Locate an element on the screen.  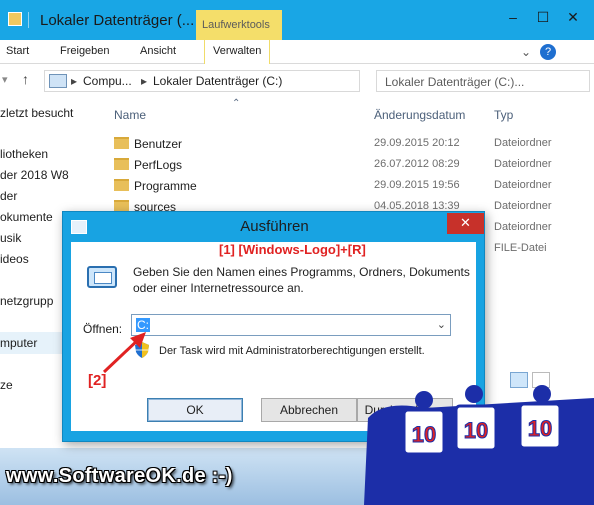
nav-item-homegroup: netzgrupp is located at coordinates (26, 301).